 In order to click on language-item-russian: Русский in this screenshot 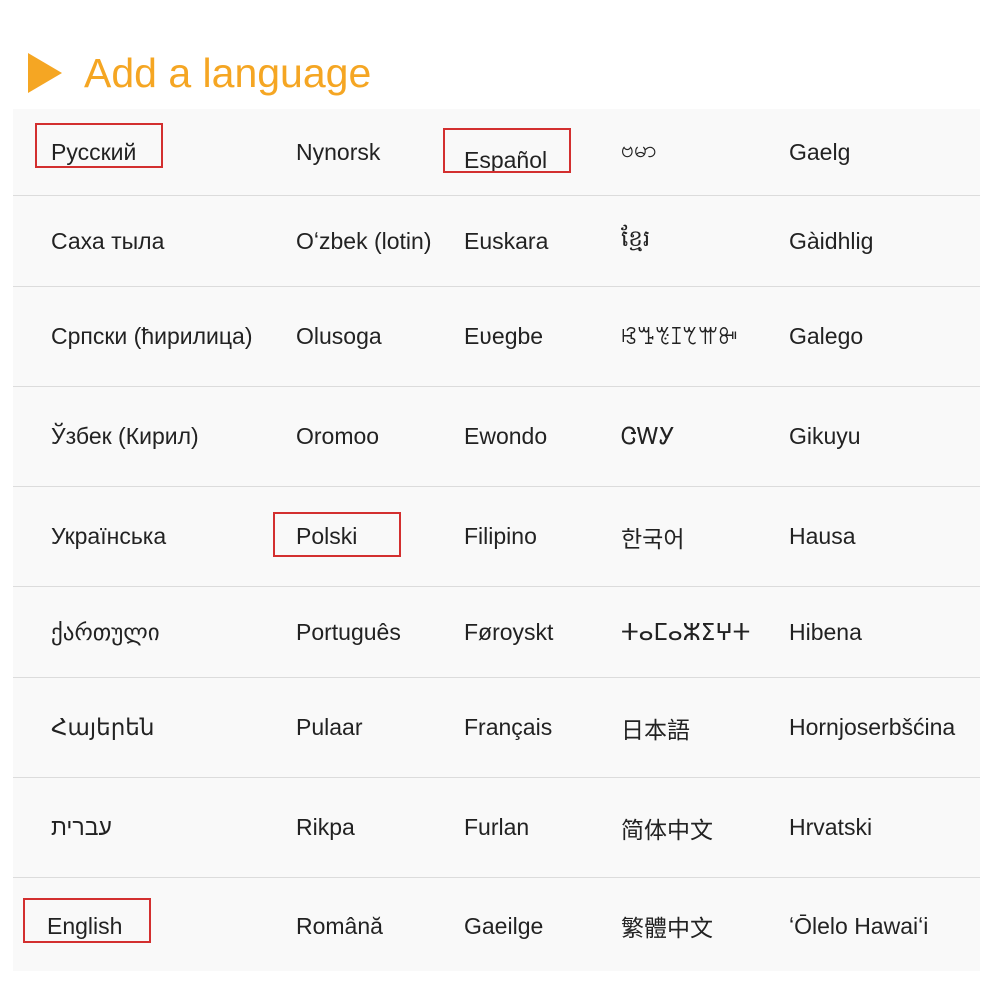, I will do `click(93, 152)`.